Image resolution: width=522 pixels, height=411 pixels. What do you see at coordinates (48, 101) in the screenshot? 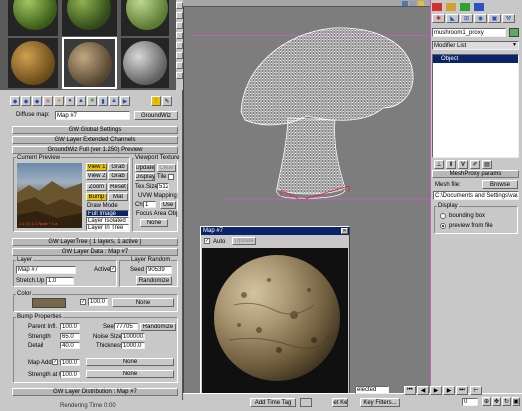
I see `reset-map-icon: ✕` at bounding box center [48, 101].